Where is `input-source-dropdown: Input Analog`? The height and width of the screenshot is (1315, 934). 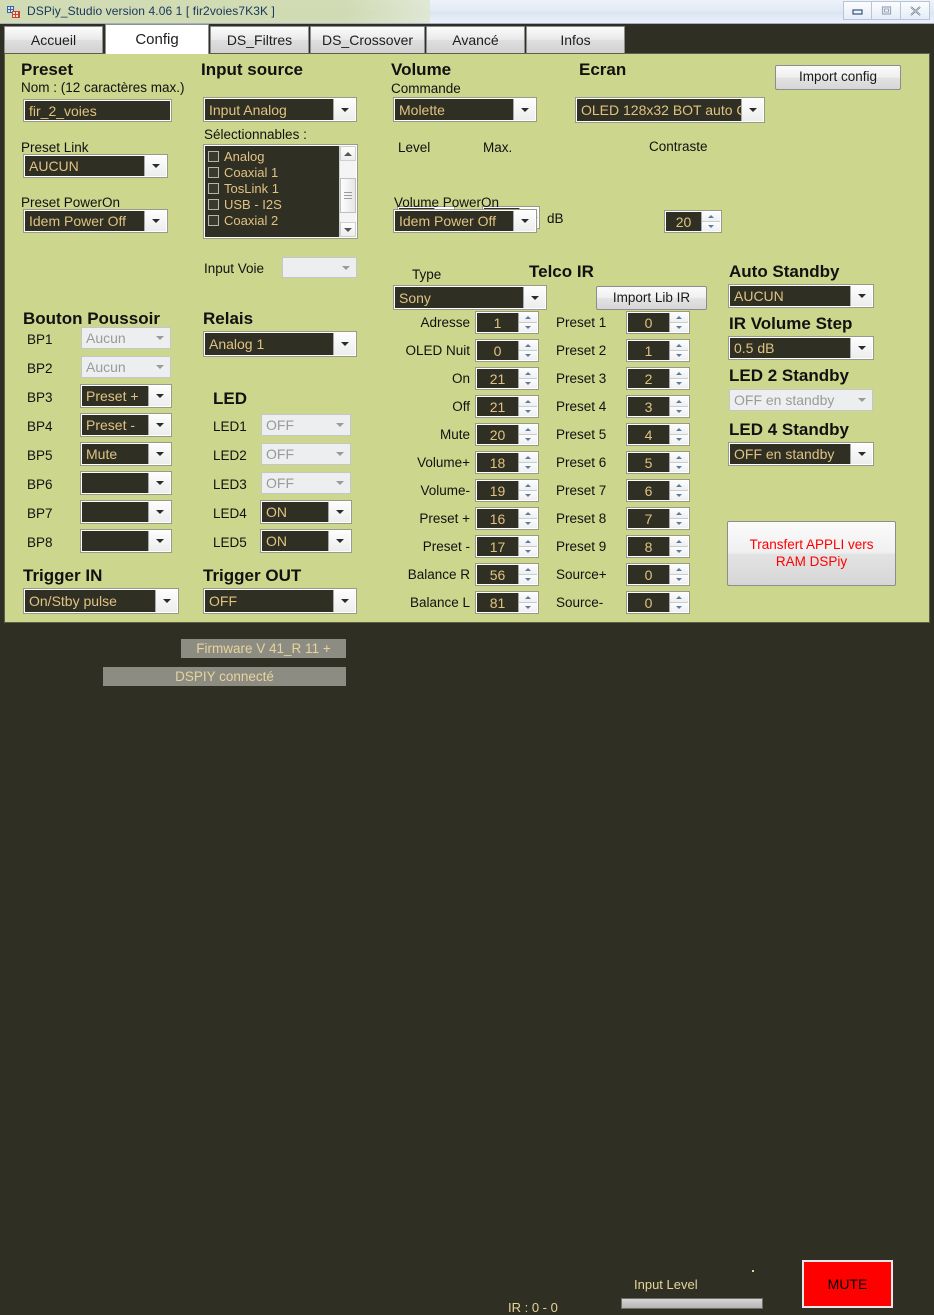 input-source-dropdown: Input Analog is located at coordinates (280, 109).